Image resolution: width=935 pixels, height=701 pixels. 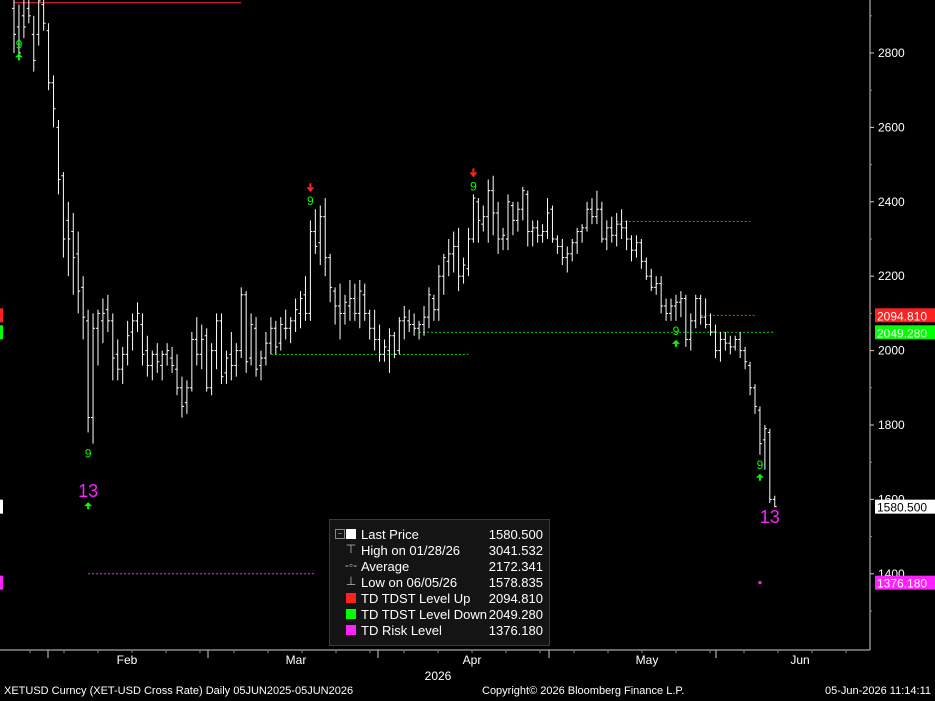 I want to click on month-label: Jun, so click(x=799, y=660).